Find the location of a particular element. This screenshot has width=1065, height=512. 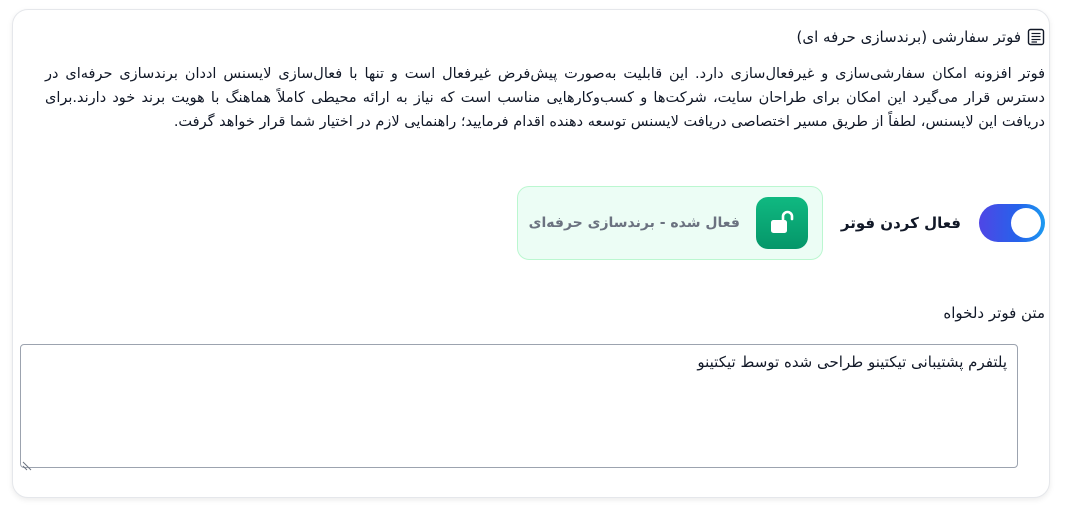

license-status-text: فعال شده - برندسازی حرفه‌ای is located at coordinates (634, 223).